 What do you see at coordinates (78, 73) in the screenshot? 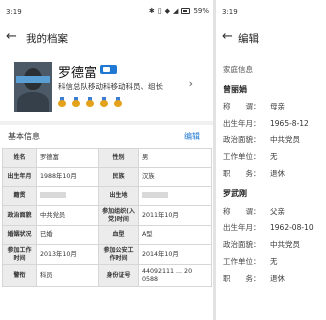
I see `profile-name: 罗德富` at bounding box center [78, 73].